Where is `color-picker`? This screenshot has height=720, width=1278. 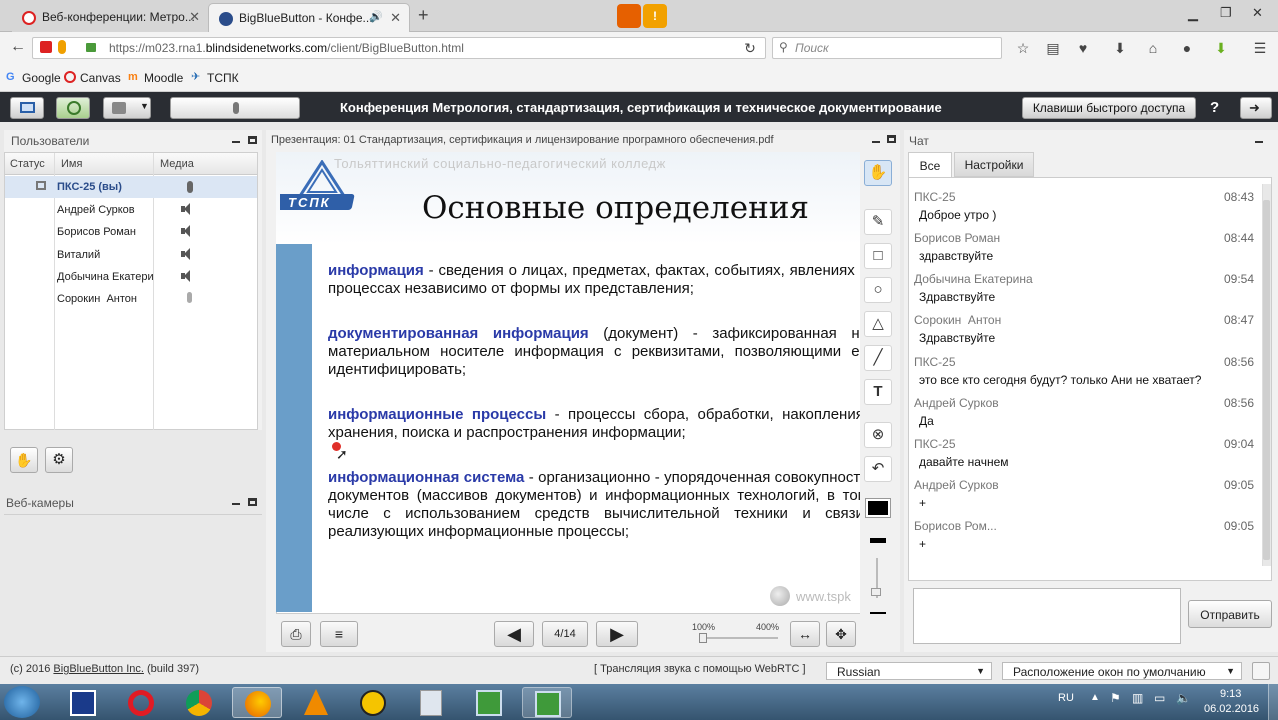
color-picker is located at coordinates (878, 508).